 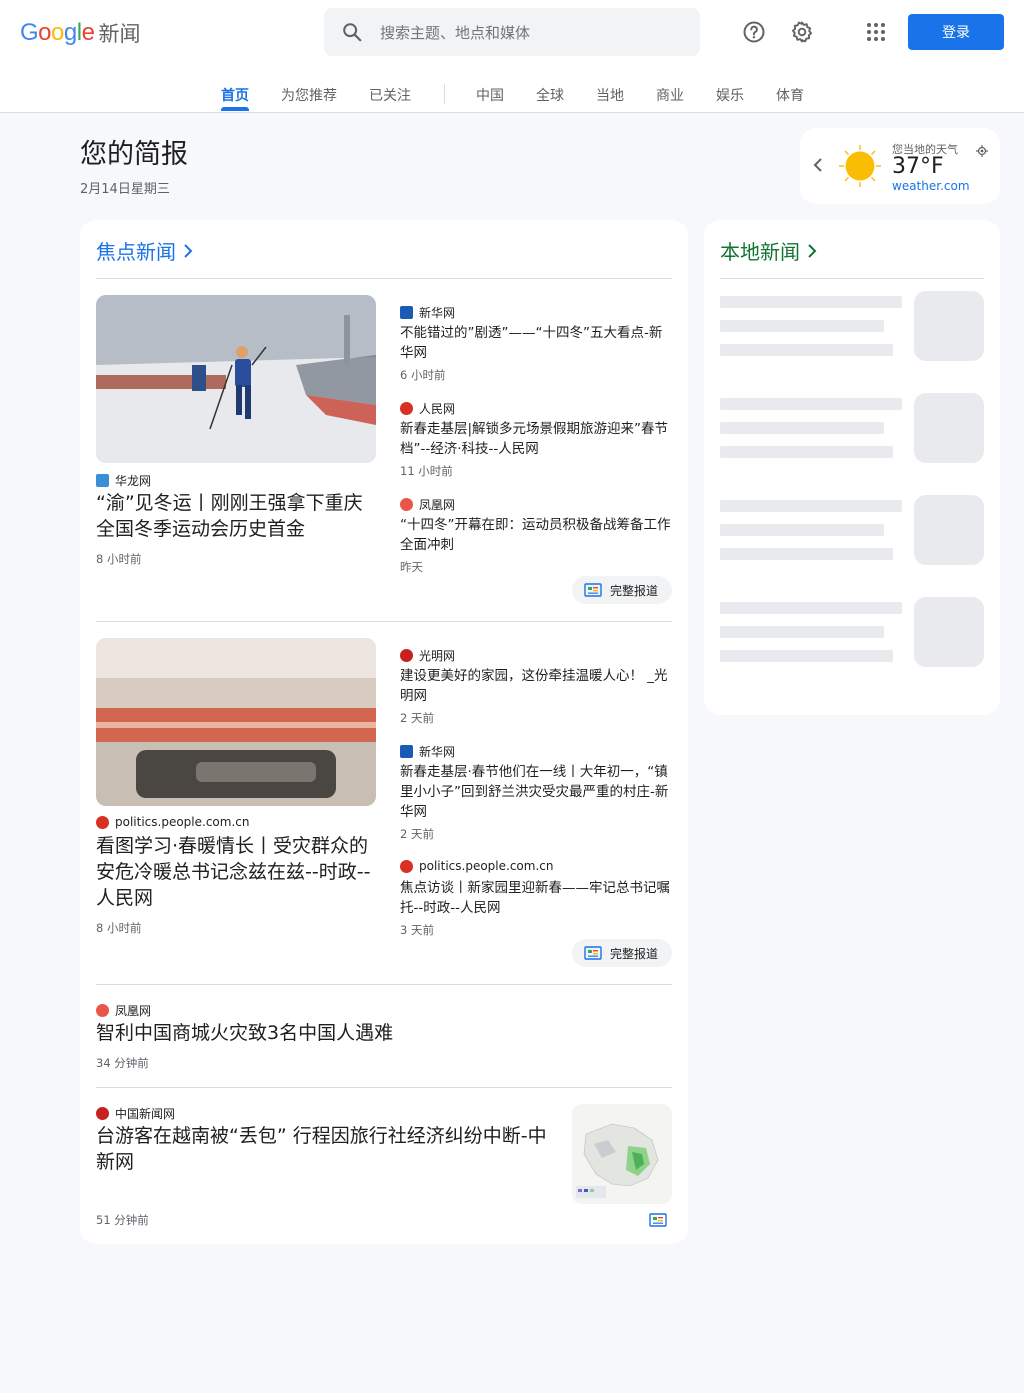 I want to click on story-image-skiing, so click(x=236, y=379).